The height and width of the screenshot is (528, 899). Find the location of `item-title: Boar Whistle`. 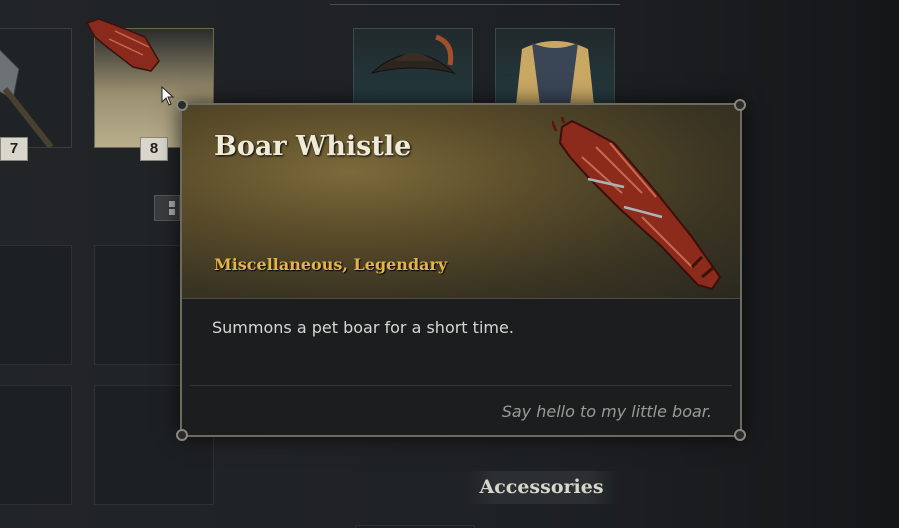

item-title: Boar Whistle is located at coordinates (313, 146).